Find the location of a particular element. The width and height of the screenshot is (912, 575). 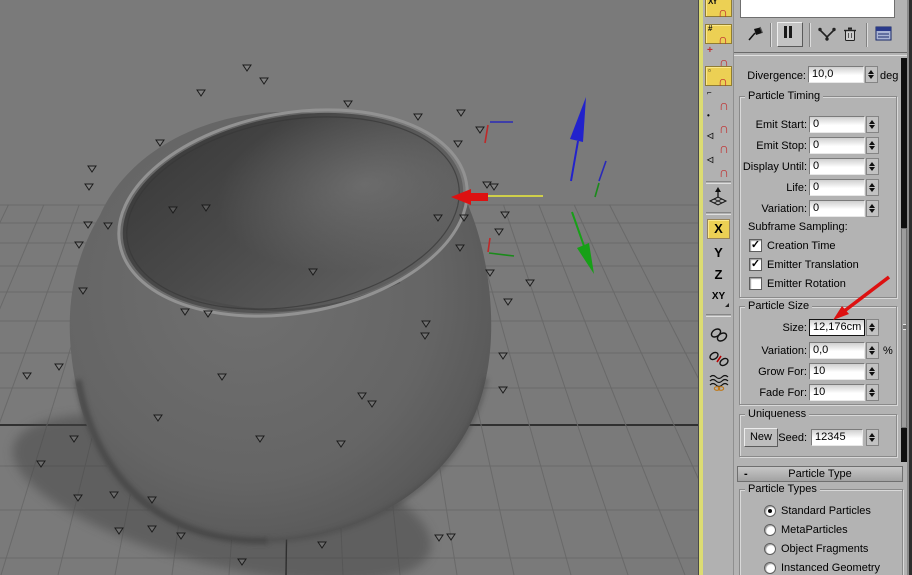

timing-life-field: 0 is located at coordinates (837, 187).